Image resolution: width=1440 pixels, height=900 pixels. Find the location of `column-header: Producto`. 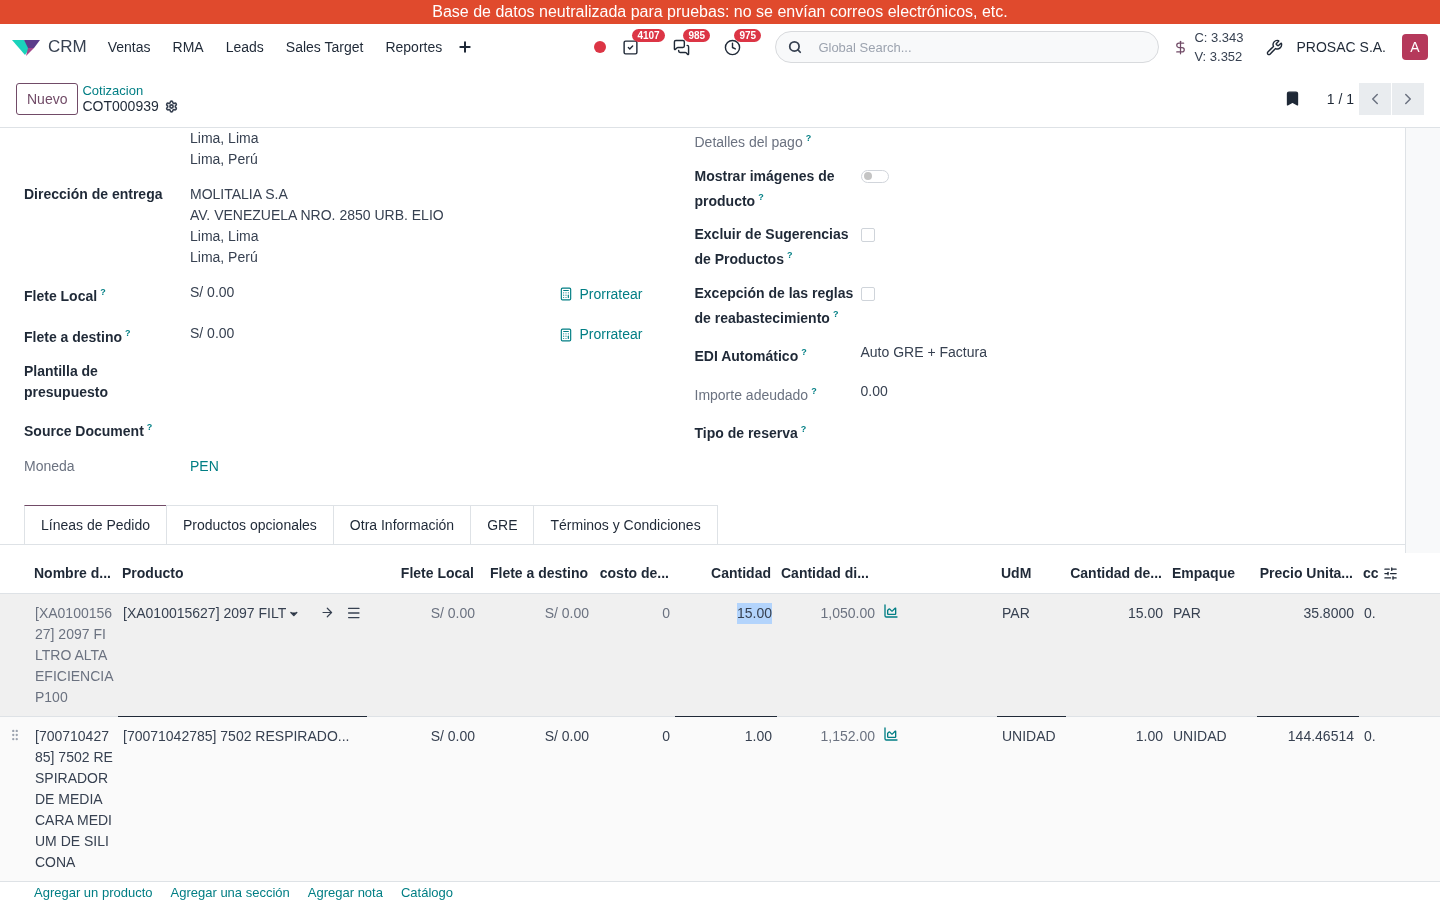

column-header: Producto is located at coordinates (241, 573).